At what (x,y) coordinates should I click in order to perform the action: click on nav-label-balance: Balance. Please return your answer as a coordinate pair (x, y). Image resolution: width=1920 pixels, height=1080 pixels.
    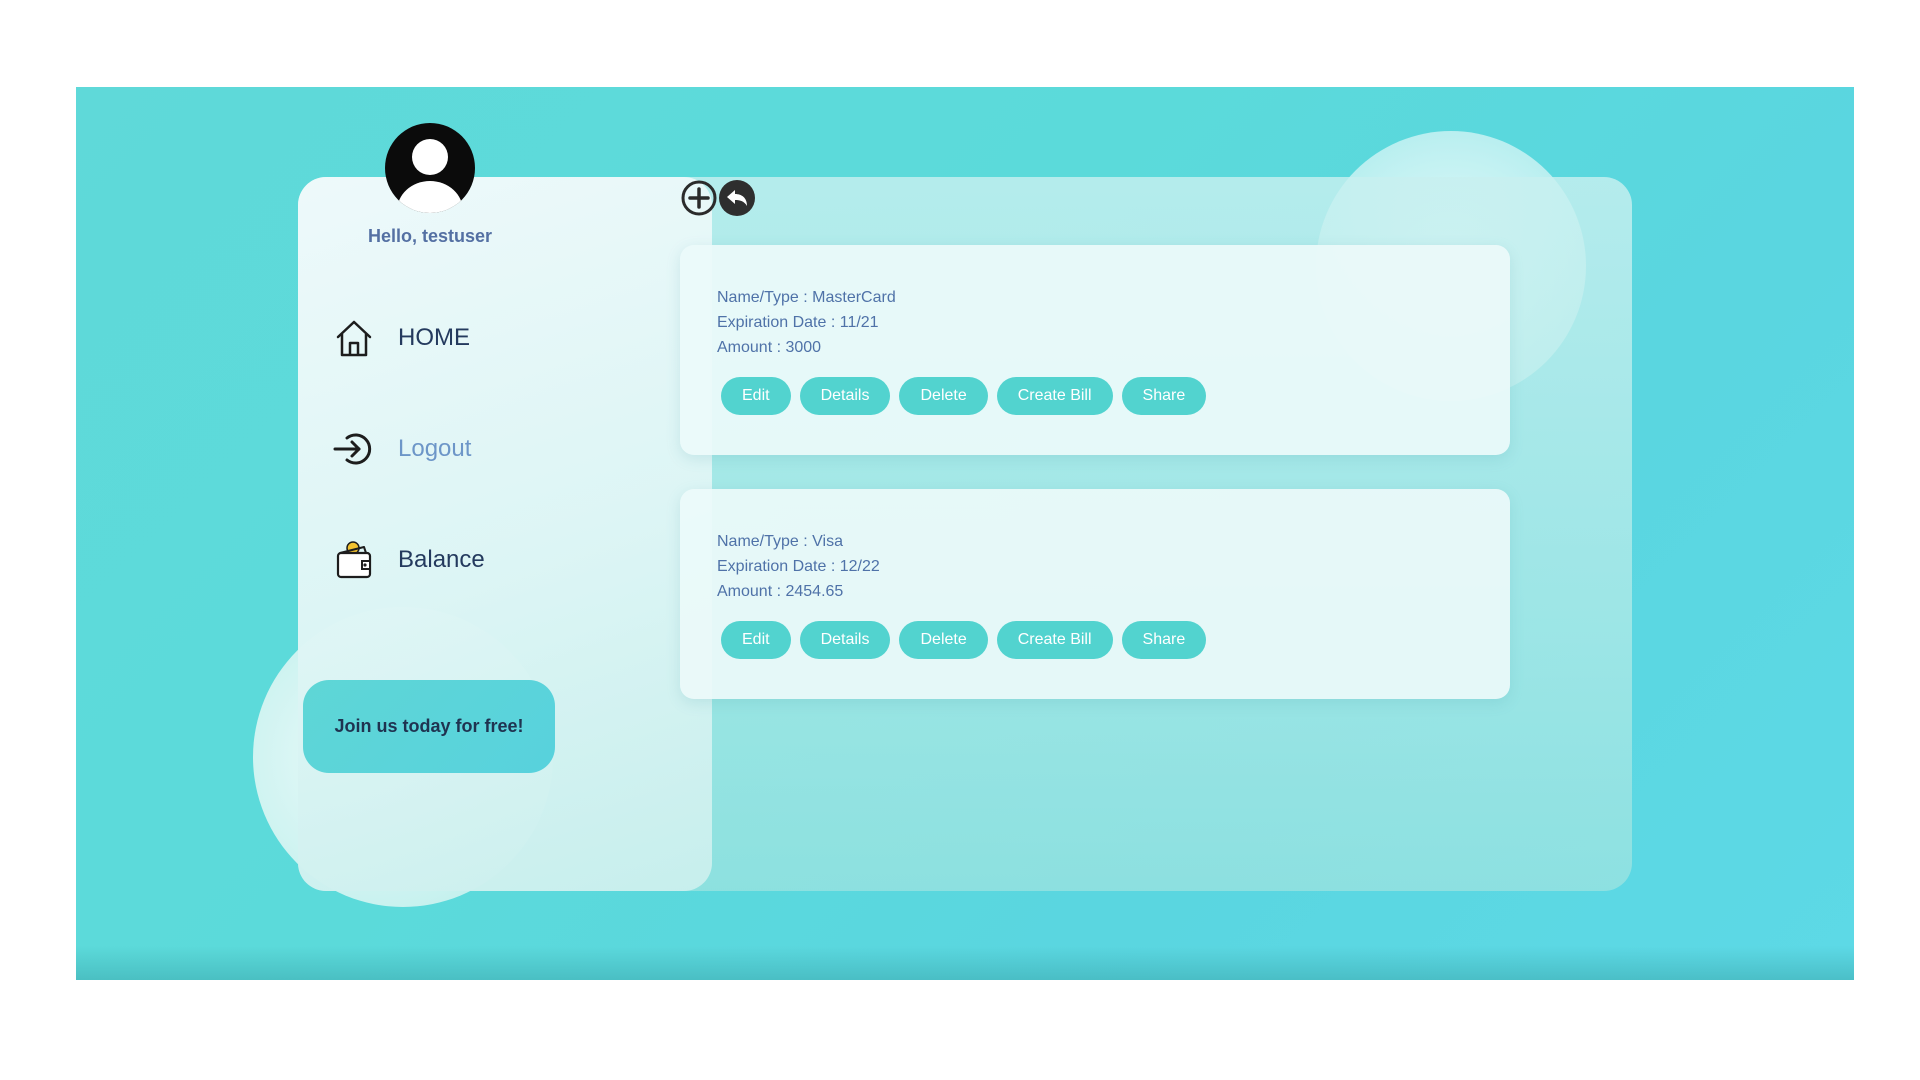
    Looking at the image, I should click on (441, 559).